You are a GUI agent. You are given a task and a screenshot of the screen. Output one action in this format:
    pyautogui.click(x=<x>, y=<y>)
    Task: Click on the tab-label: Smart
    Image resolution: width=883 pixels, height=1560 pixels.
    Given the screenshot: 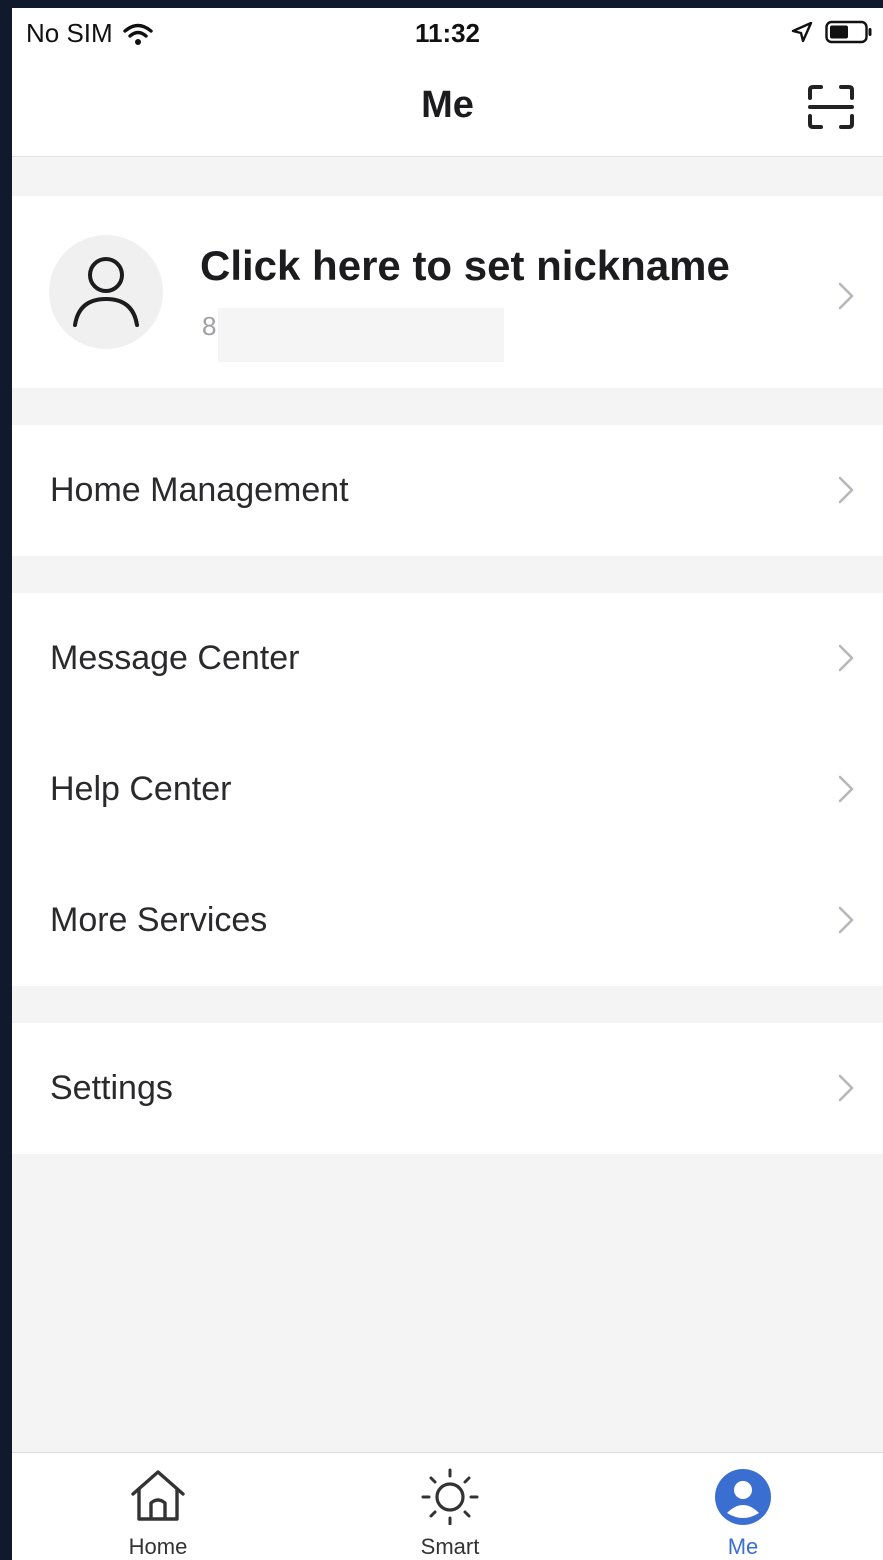 What is the action you would take?
    pyautogui.click(x=450, y=1546)
    